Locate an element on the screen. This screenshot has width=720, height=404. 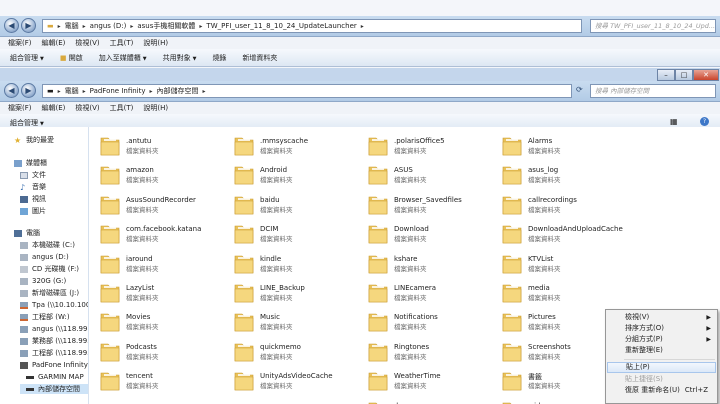
folder-item: 書籤 檔案資料夾 is located at coordinates (556, 380).